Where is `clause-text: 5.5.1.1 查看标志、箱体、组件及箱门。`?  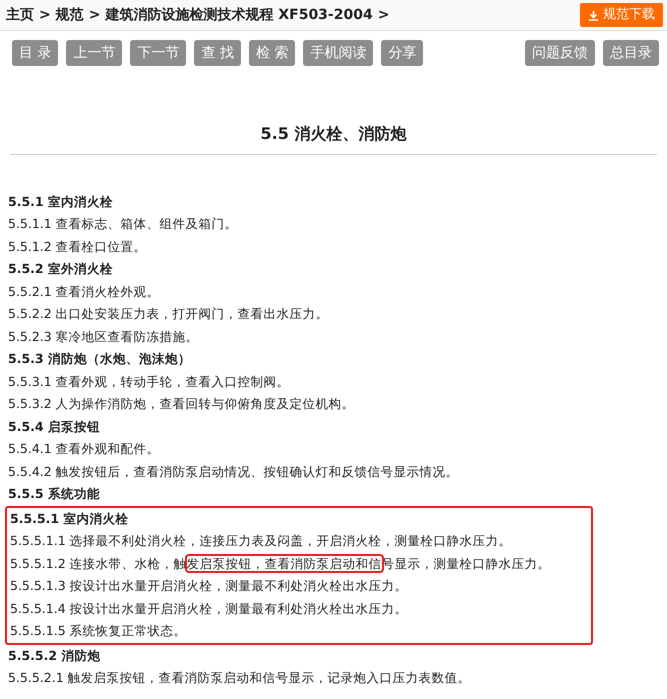 clause-text: 5.5.1.1 查看标志、箱体、组件及箱门。 is located at coordinates (123, 224).